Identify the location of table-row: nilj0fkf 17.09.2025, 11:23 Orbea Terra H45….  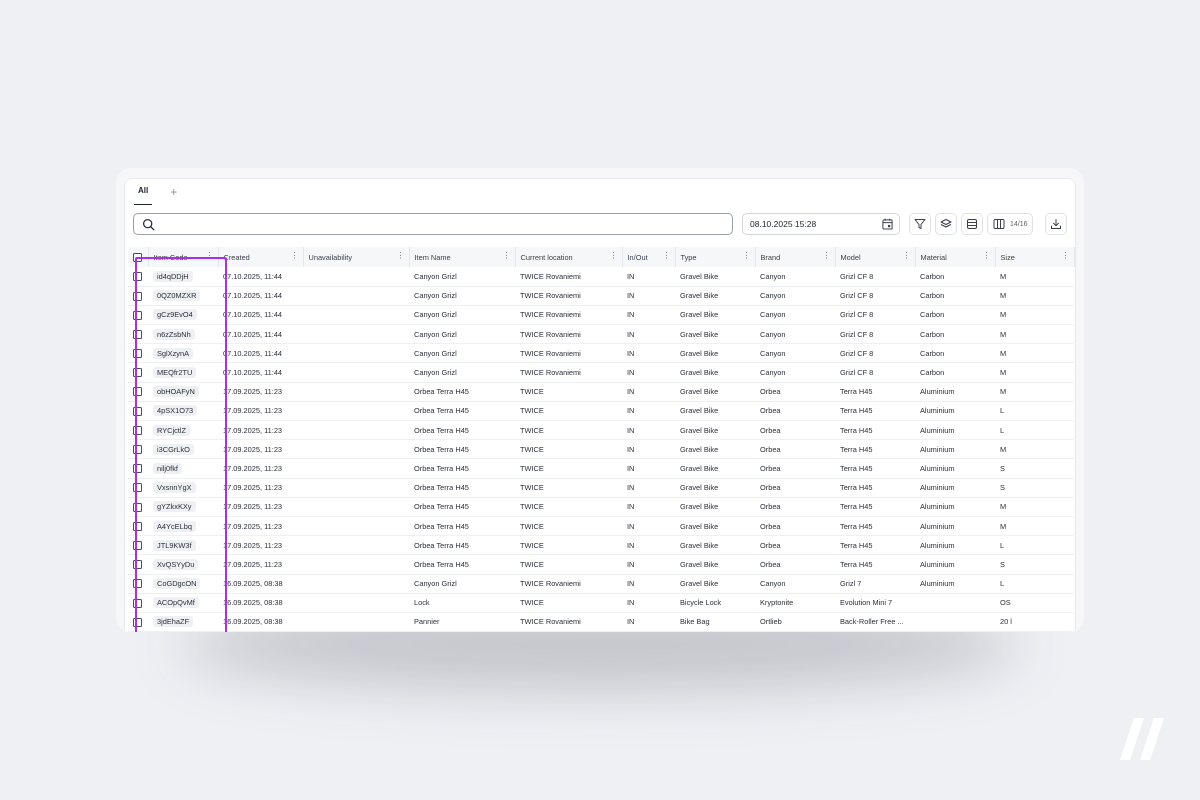
(601, 468).